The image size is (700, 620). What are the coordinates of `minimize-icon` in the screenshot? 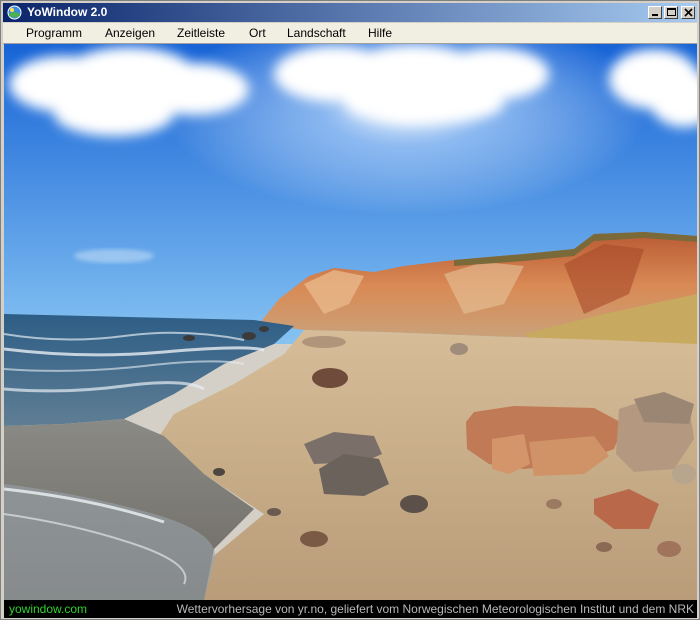 It's located at (655, 15).